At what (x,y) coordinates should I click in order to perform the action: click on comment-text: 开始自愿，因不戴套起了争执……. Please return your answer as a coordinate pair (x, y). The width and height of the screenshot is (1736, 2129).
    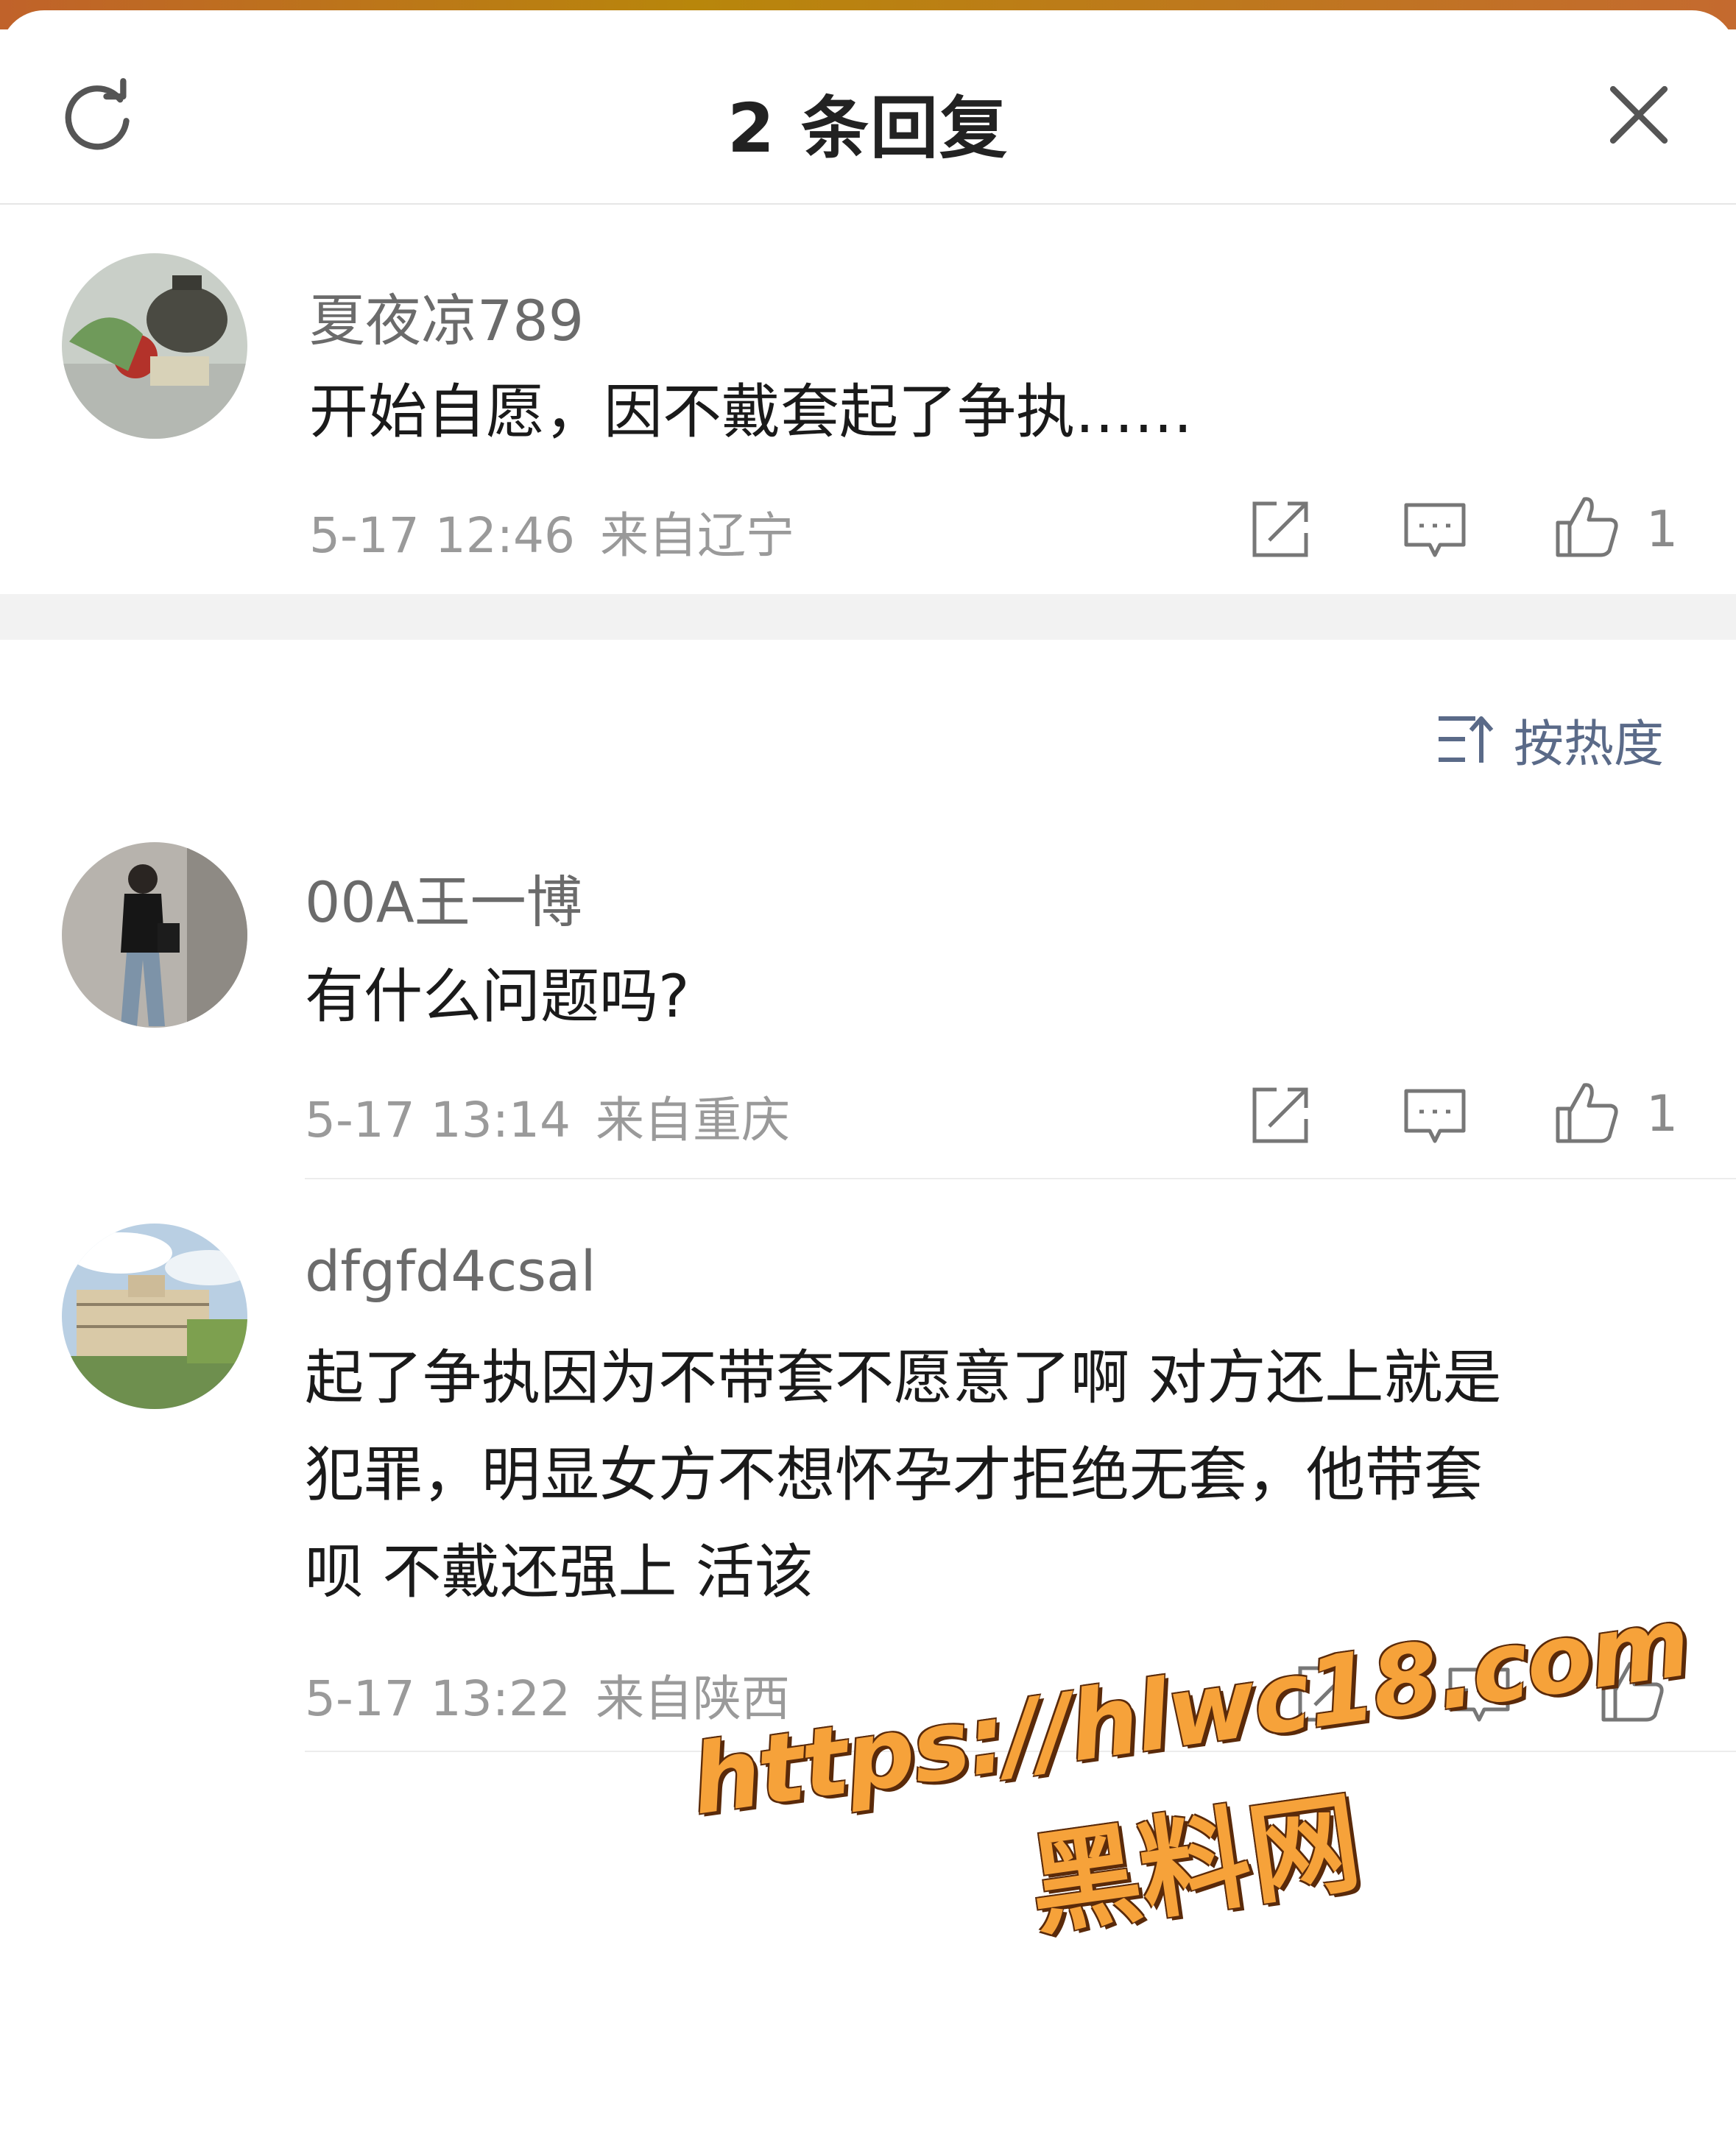
    Looking at the image, I should click on (751, 412).